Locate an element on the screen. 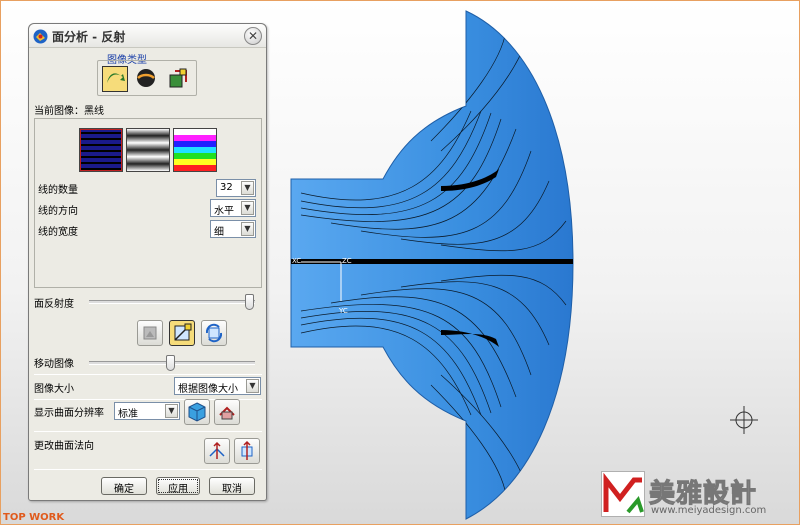 The width and height of the screenshot is (800, 526). line-direction-label: 线的方向 is located at coordinates (58, 211).